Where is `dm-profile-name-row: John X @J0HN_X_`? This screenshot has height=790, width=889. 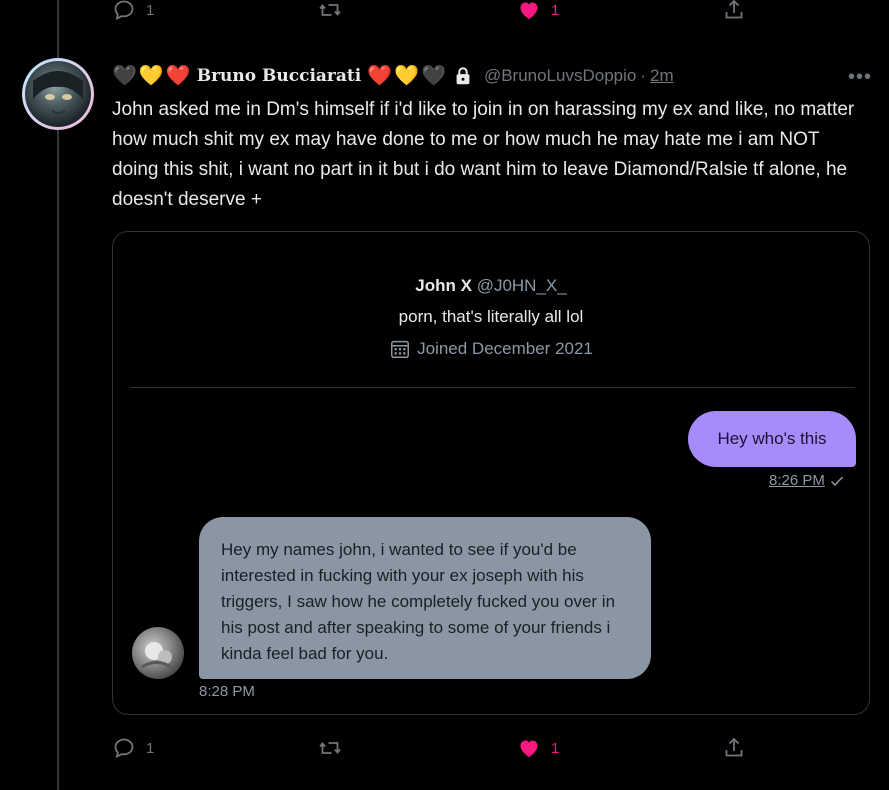 dm-profile-name-row: John X @J0HN_X_ is located at coordinates (491, 286).